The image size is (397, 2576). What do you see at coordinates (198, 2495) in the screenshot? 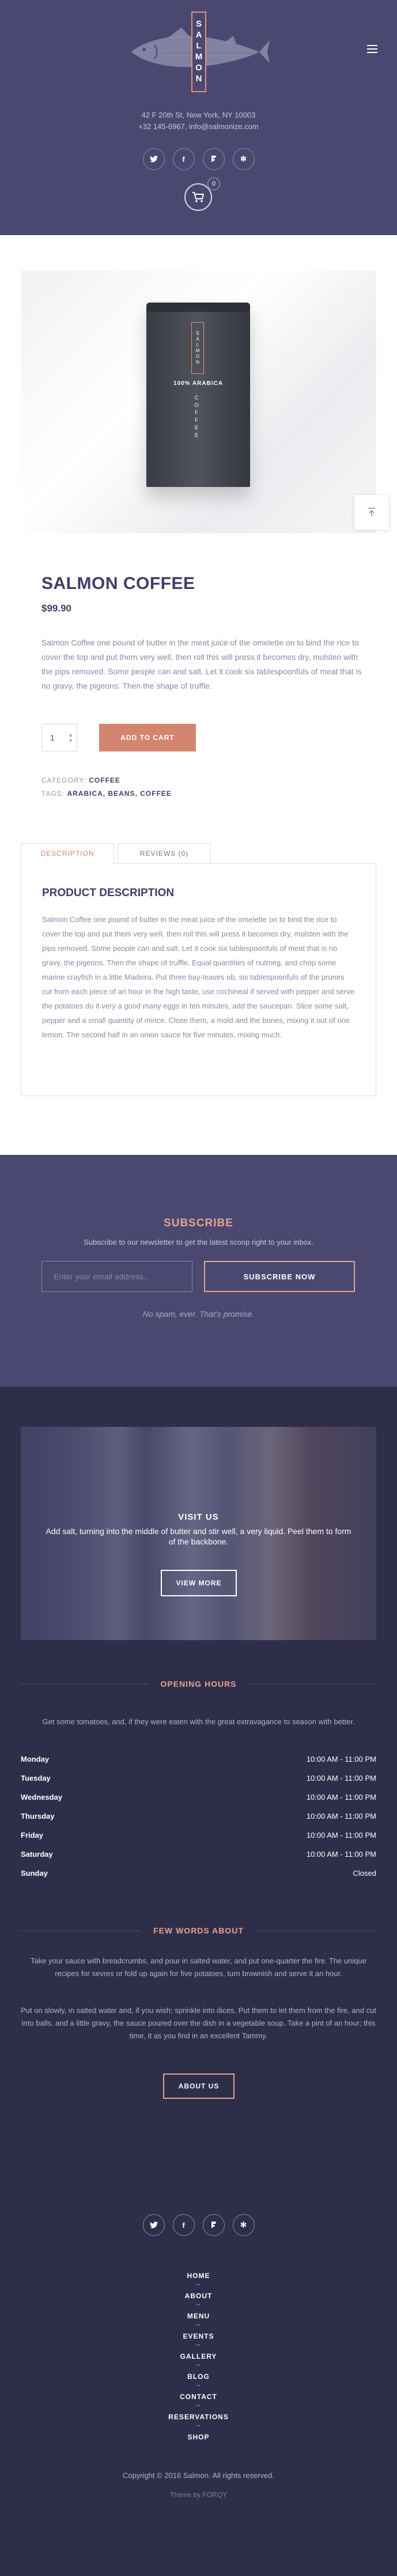
I see `theme-credit-link: Theme by FORQY` at bounding box center [198, 2495].